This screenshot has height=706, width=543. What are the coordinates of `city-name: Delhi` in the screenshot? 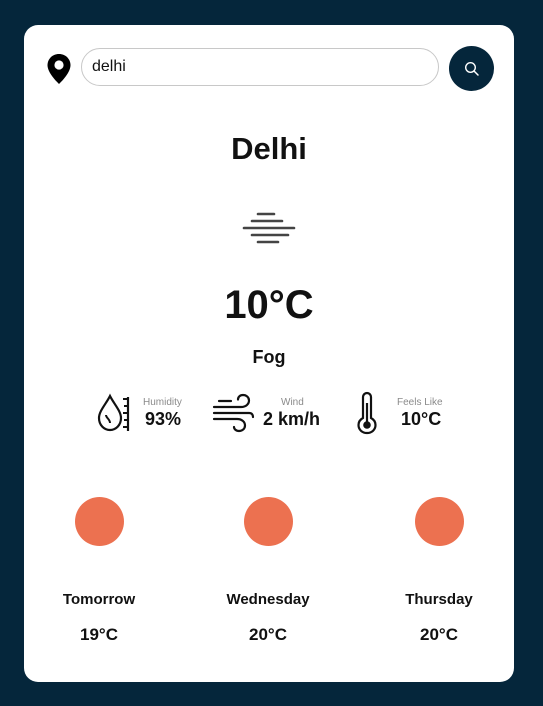 It's located at (269, 148).